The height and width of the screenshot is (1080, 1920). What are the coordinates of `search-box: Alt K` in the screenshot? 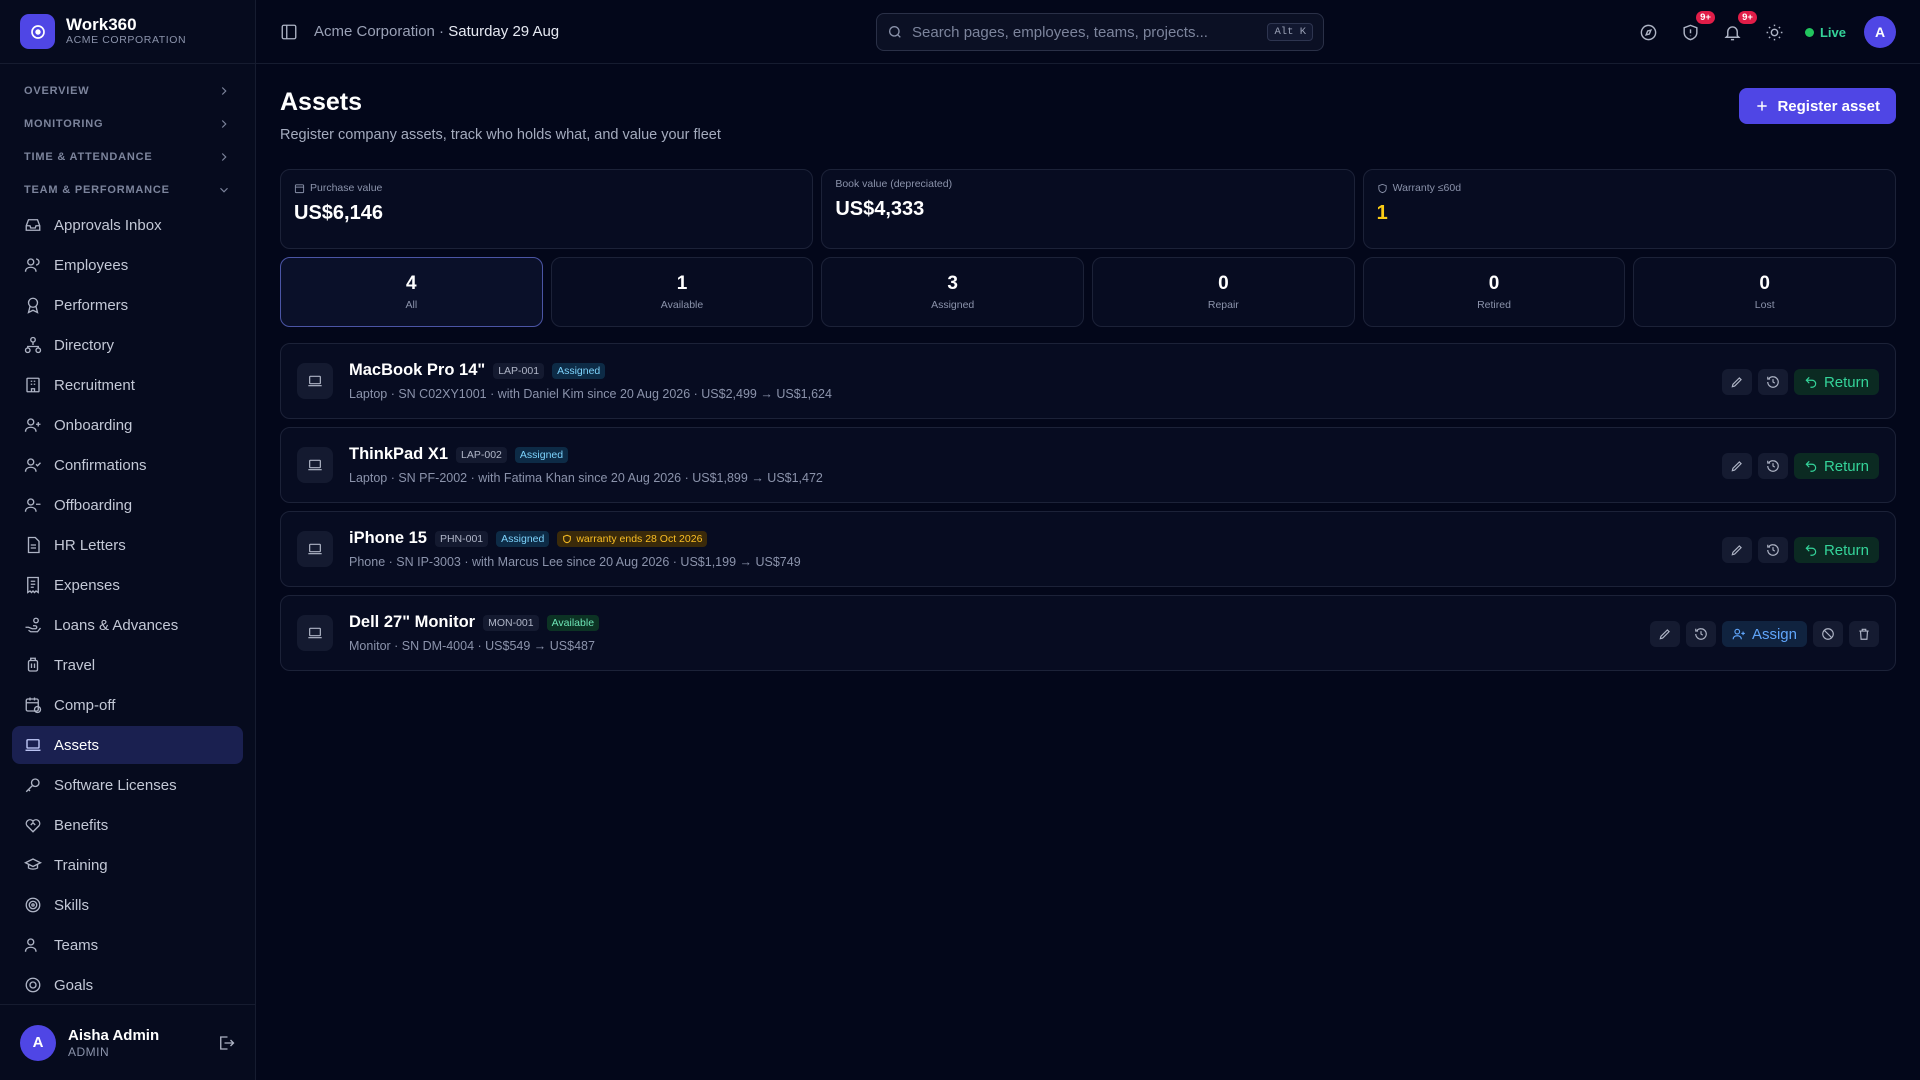 It's located at (1100, 32).